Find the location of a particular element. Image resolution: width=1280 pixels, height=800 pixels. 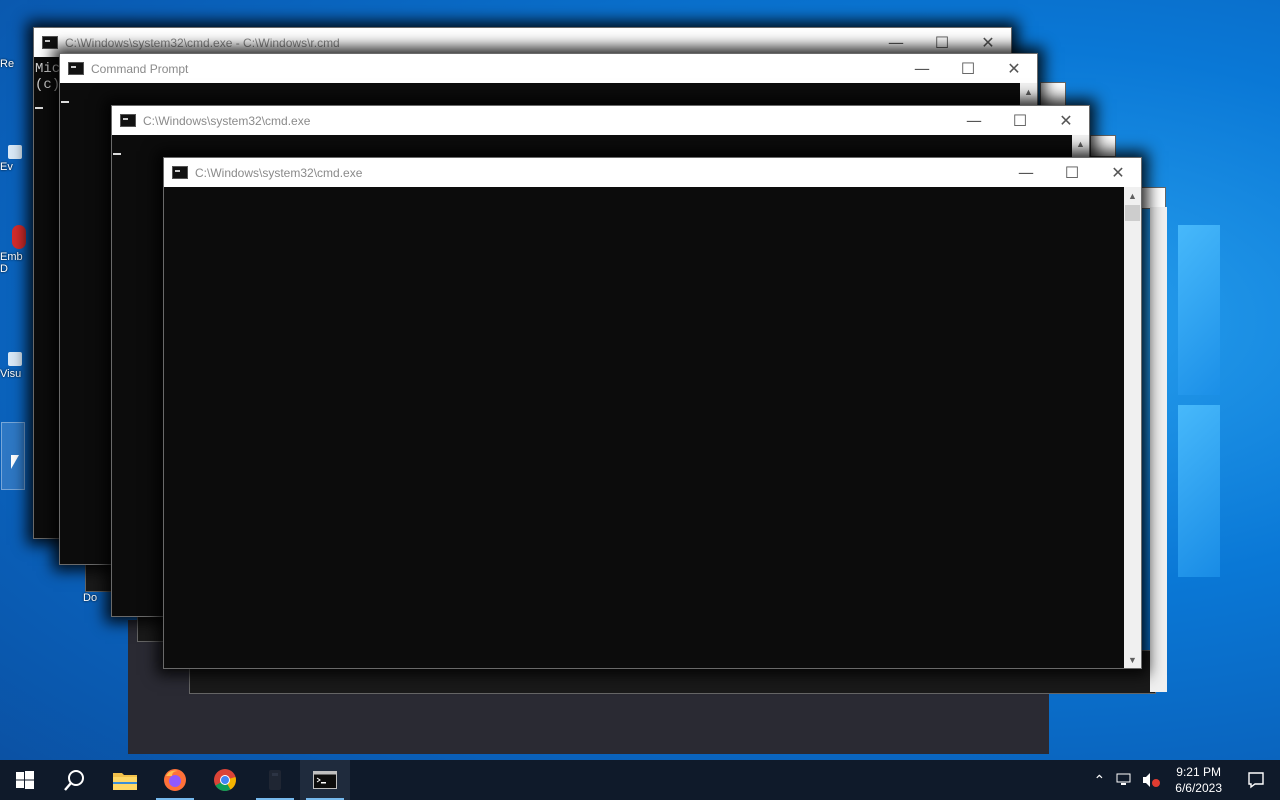

title-bar: Command Prompt — ☐ ✕ is located at coordinates (548, 68).